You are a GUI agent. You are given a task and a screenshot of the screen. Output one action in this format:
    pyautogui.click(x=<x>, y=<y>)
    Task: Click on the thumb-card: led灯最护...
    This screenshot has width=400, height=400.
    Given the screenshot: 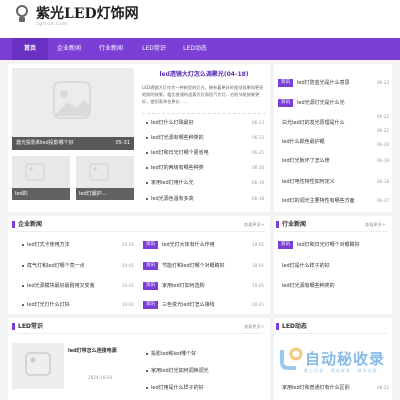 What is the action you would take?
    pyautogui.click(x=105, y=178)
    